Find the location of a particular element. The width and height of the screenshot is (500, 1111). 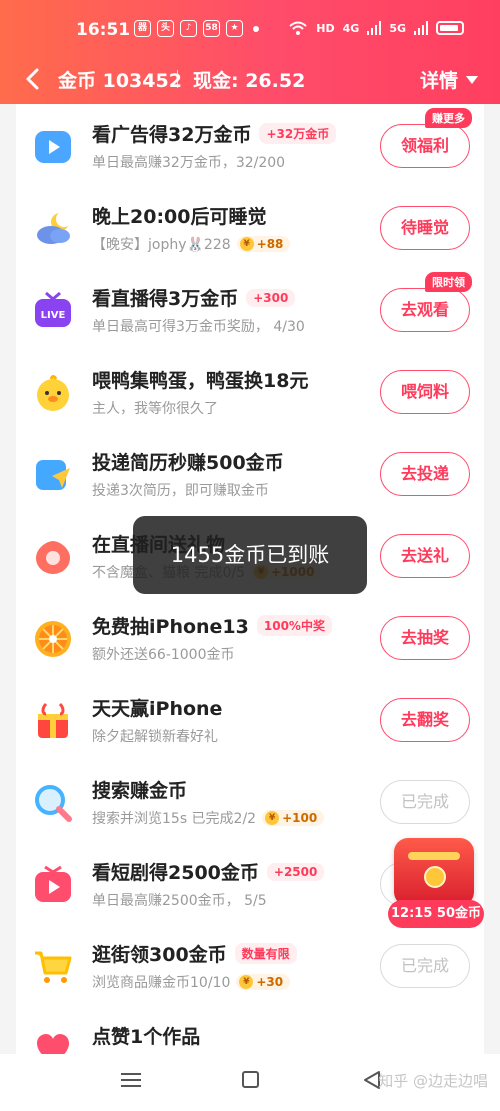

task-row: 喂鸭集鸭蛋，鸭蛋换18元主人，我等你很久了 喂饲料 is located at coordinates (250, 391).